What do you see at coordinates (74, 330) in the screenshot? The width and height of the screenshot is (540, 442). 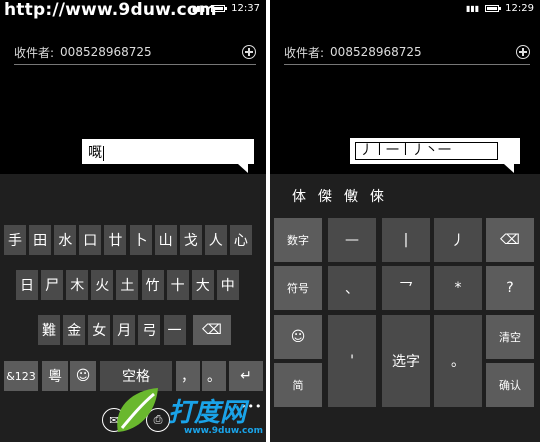 I see `key-金: 金` at bounding box center [74, 330].